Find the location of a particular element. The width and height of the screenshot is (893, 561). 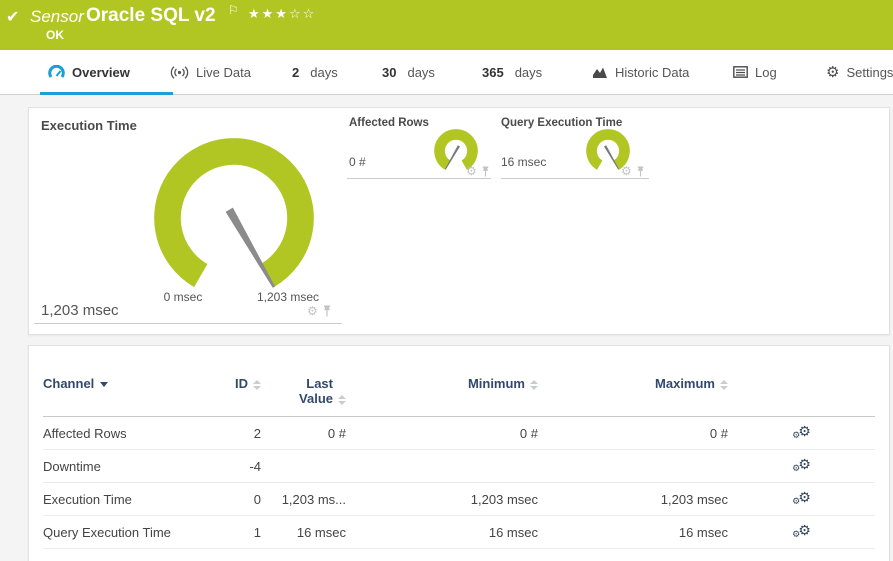

header-minimum: Minimum is located at coordinates (442, 383).